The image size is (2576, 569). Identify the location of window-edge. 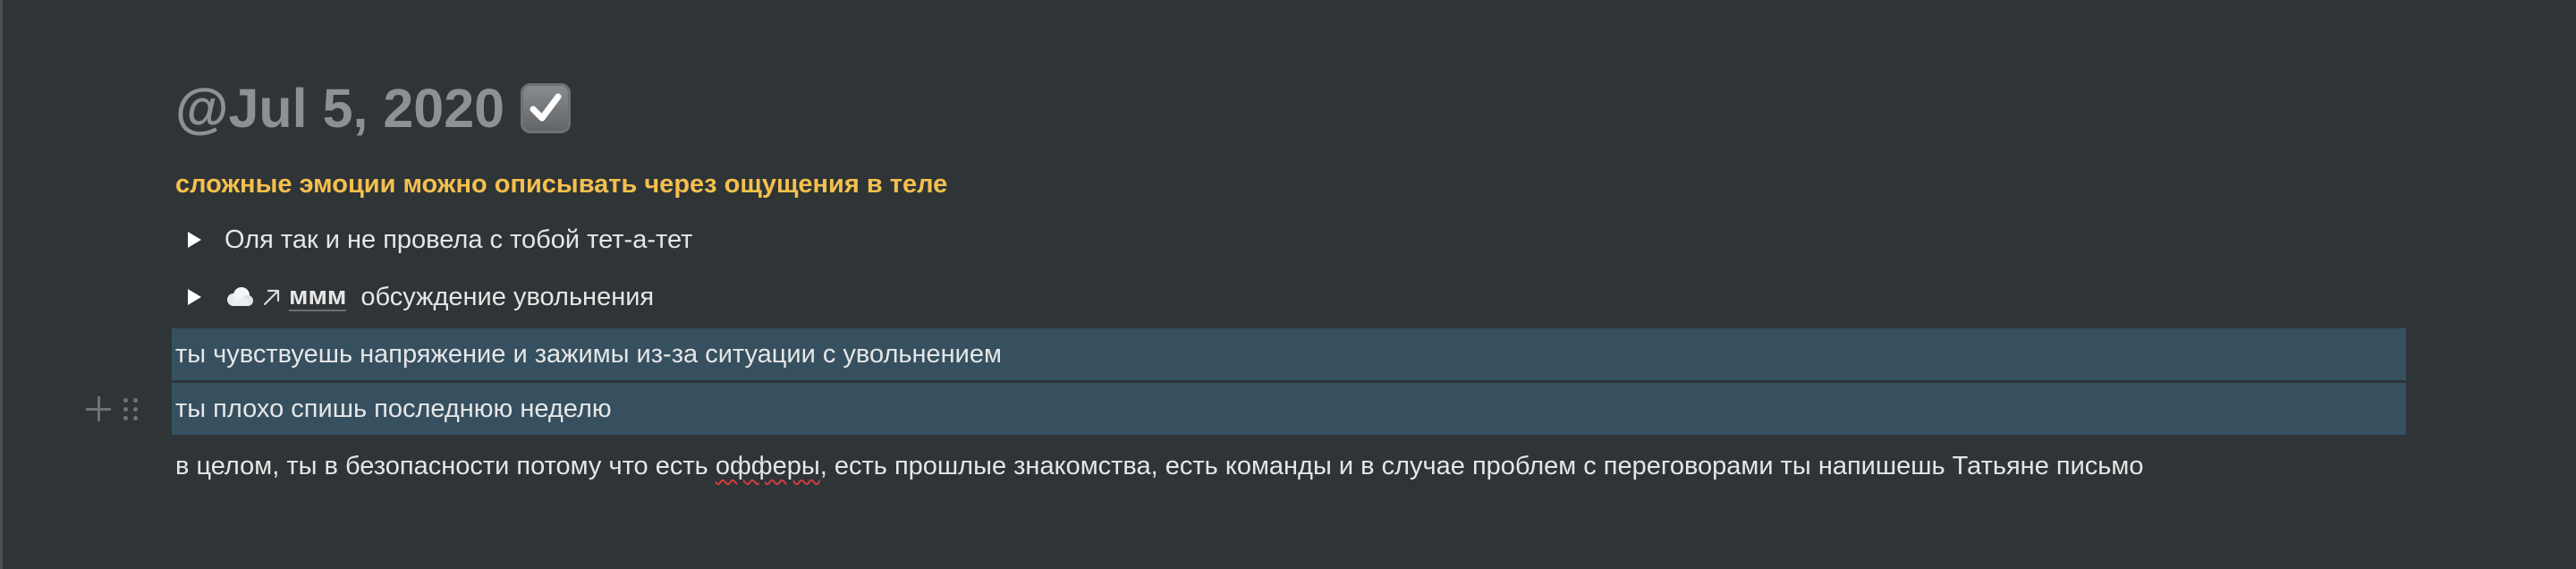
(1, 284).